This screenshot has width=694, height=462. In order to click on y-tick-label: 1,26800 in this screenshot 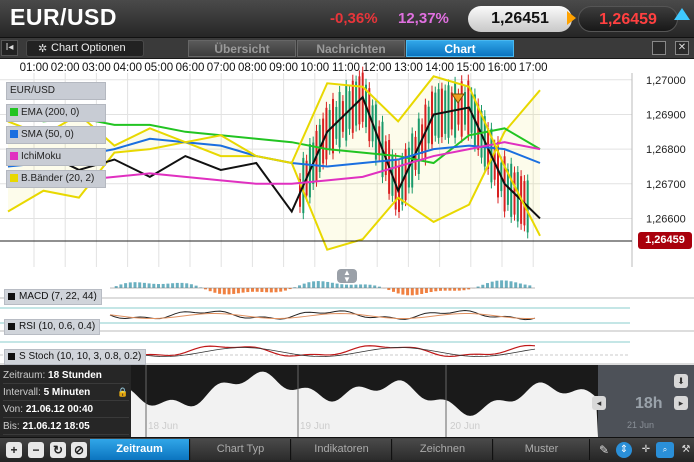, I will do `click(666, 150)`.